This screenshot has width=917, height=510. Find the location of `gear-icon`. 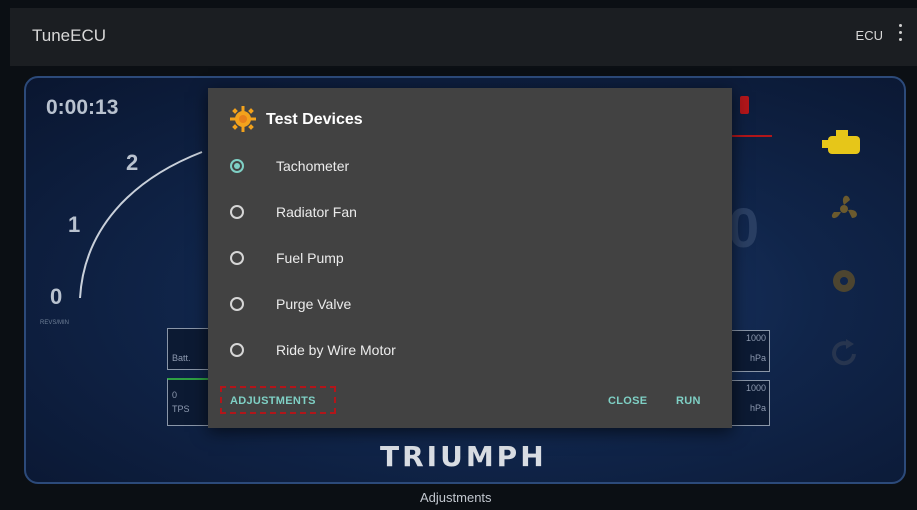

gear-icon is located at coordinates (844, 281).